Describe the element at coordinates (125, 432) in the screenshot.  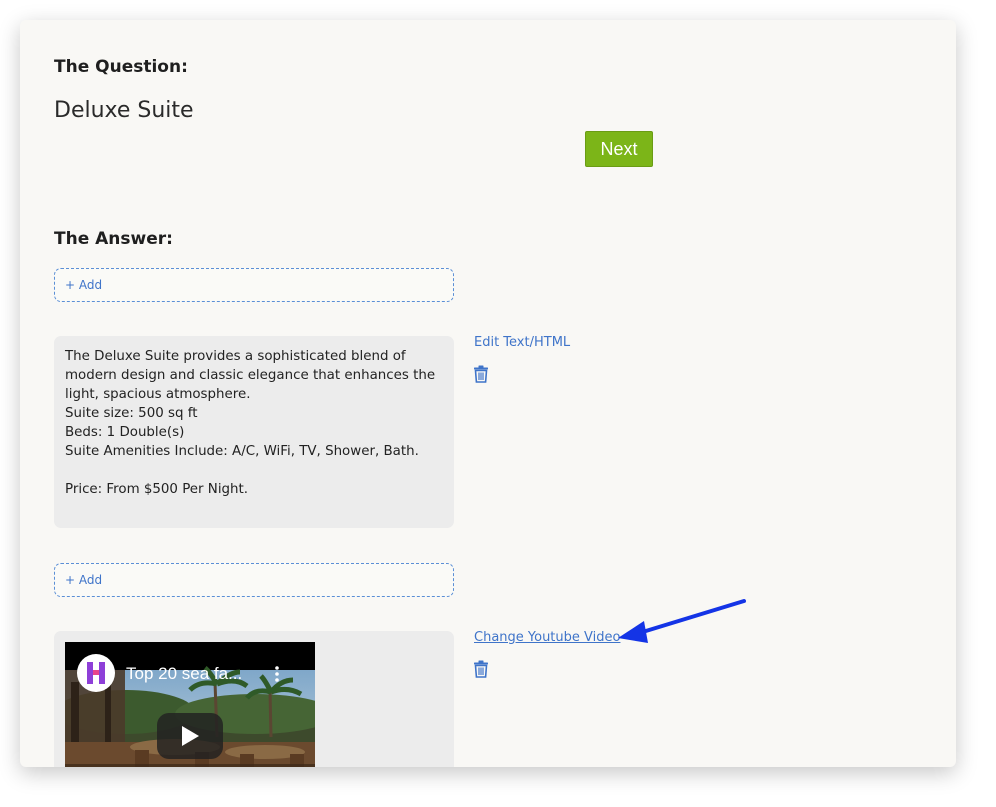
I see `text-line: Beds: 1 Double(s)` at that location.